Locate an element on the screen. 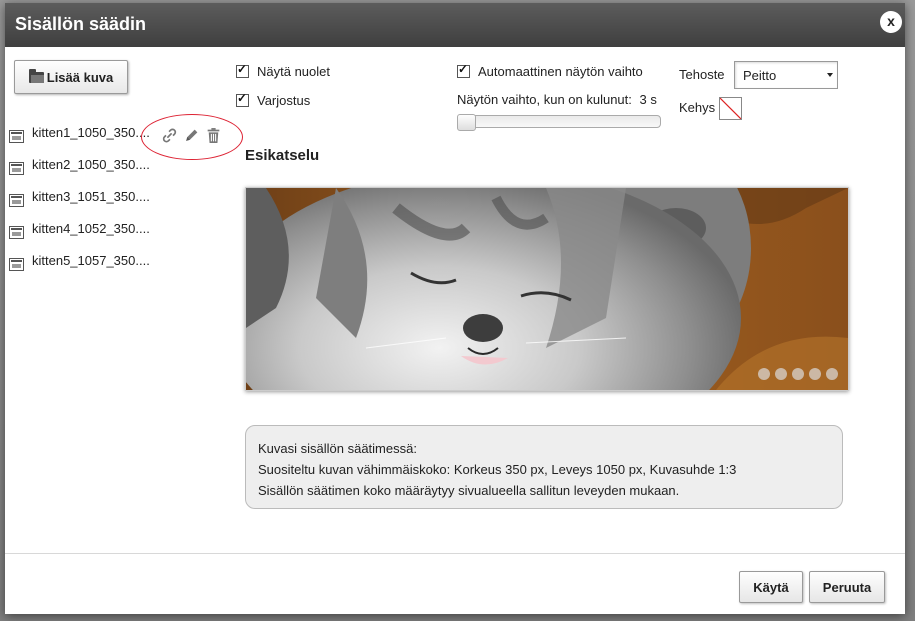 This screenshot has height=621, width=915. trash-icon is located at coordinates (213, 135).